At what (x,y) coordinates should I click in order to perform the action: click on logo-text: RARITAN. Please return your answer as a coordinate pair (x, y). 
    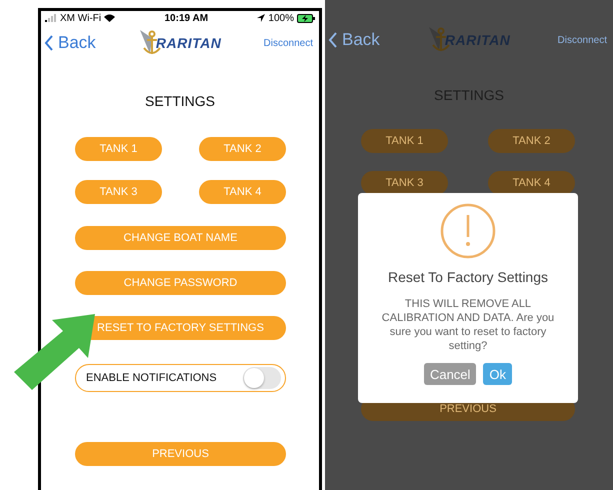
    Looking at the image, I should click on (189, 43).